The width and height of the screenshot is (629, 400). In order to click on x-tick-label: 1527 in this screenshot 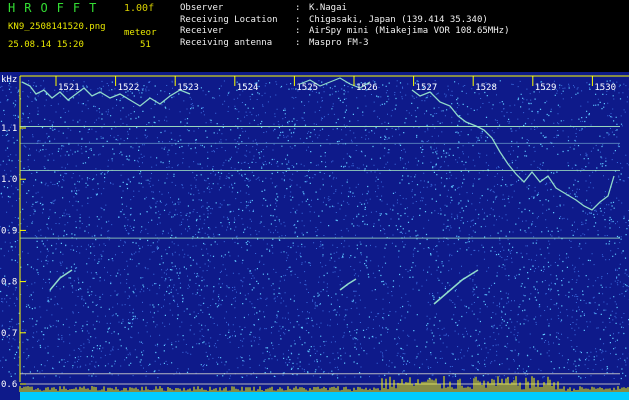, I will do `click(427, 88)`.